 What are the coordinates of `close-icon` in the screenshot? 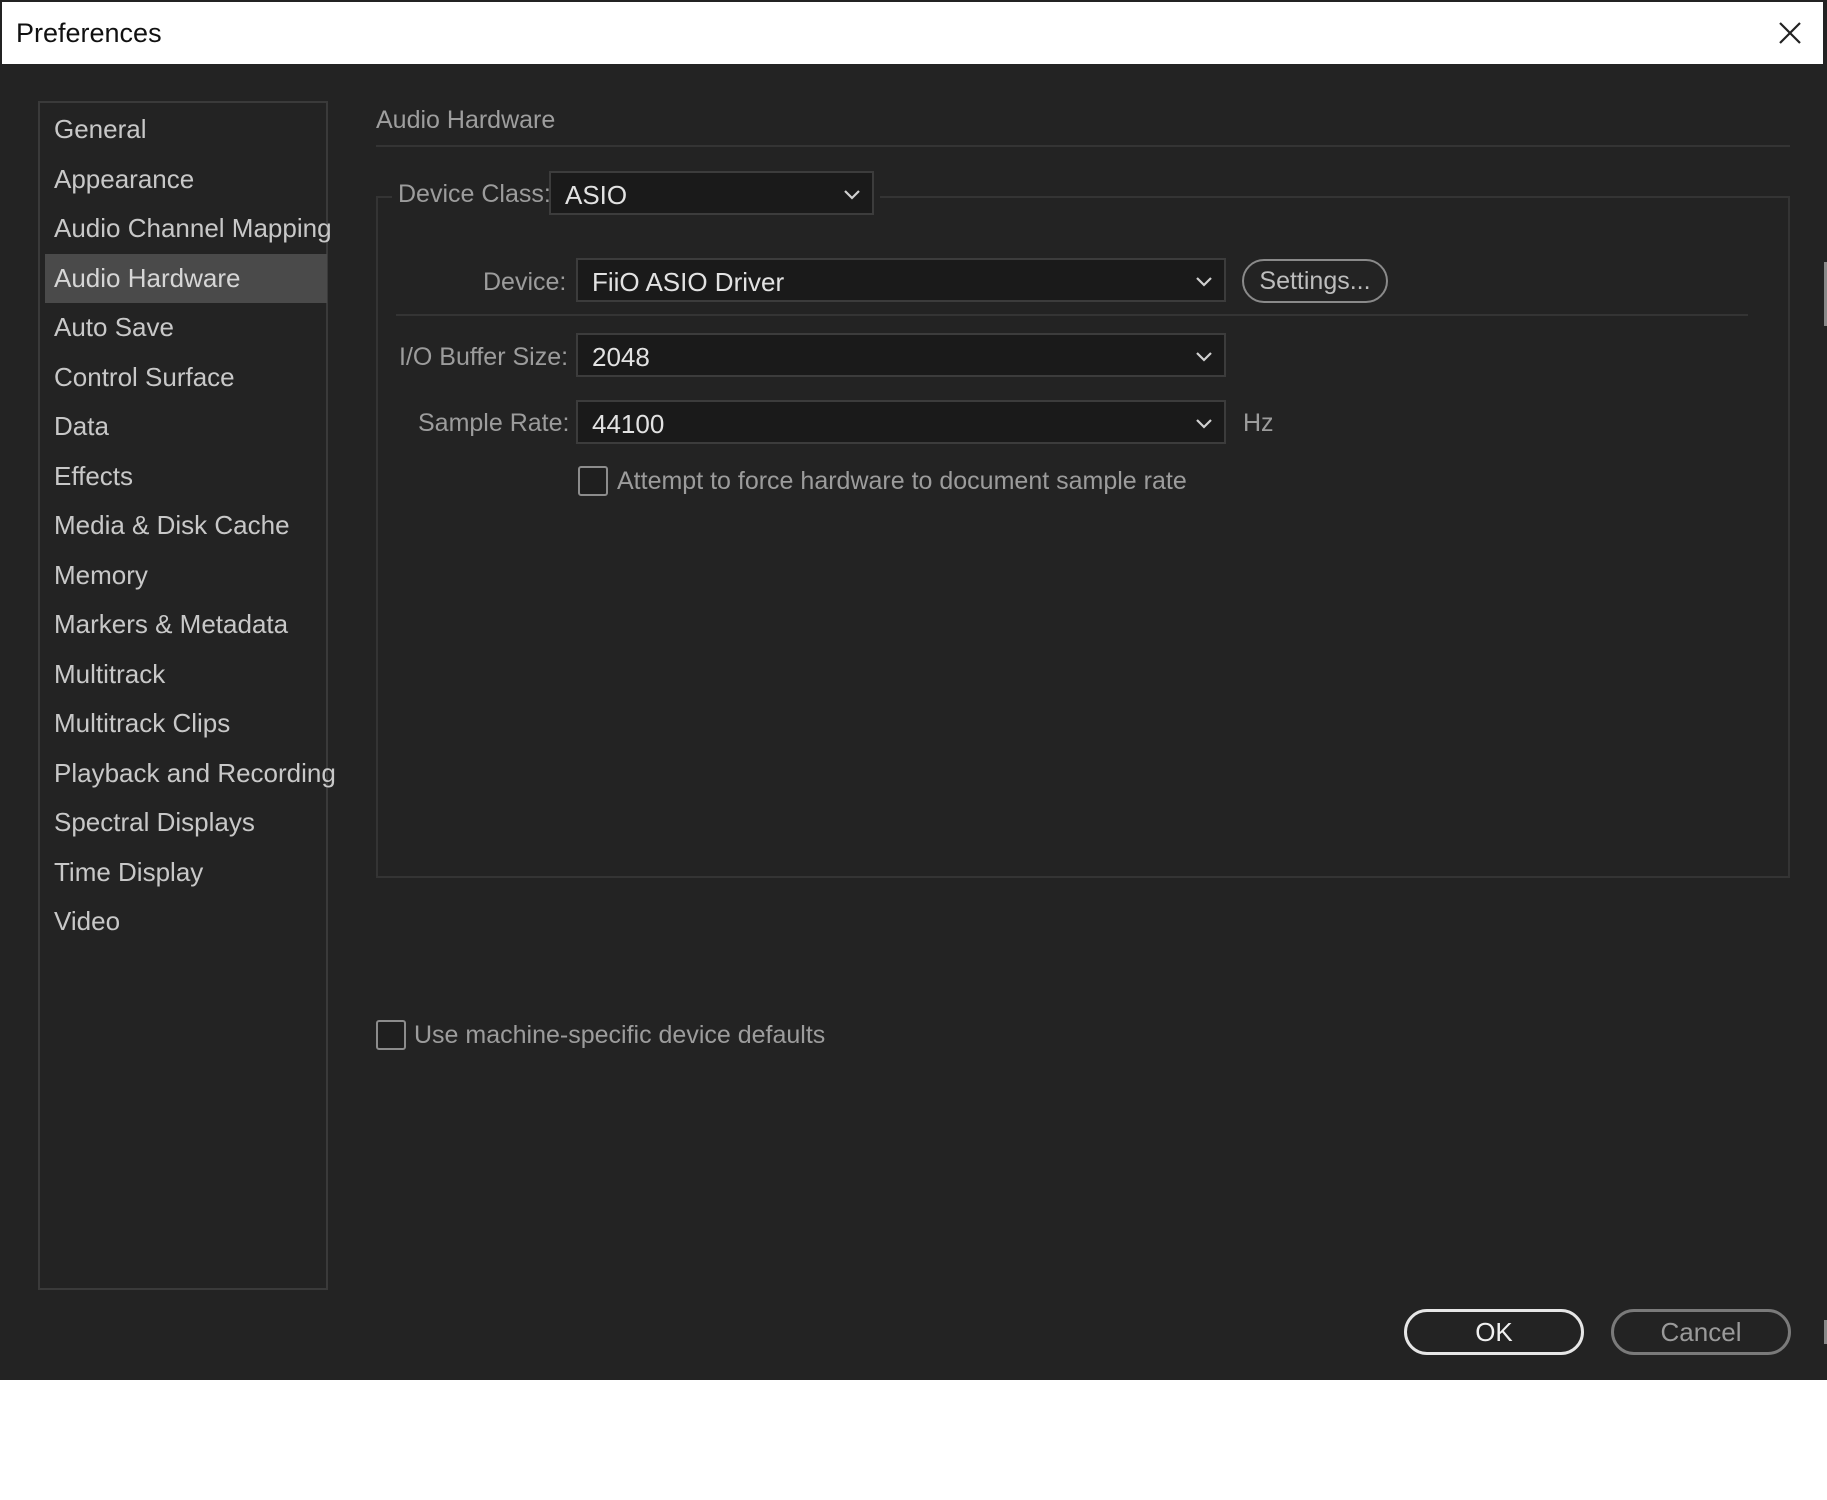 It's located at (1790, 33).